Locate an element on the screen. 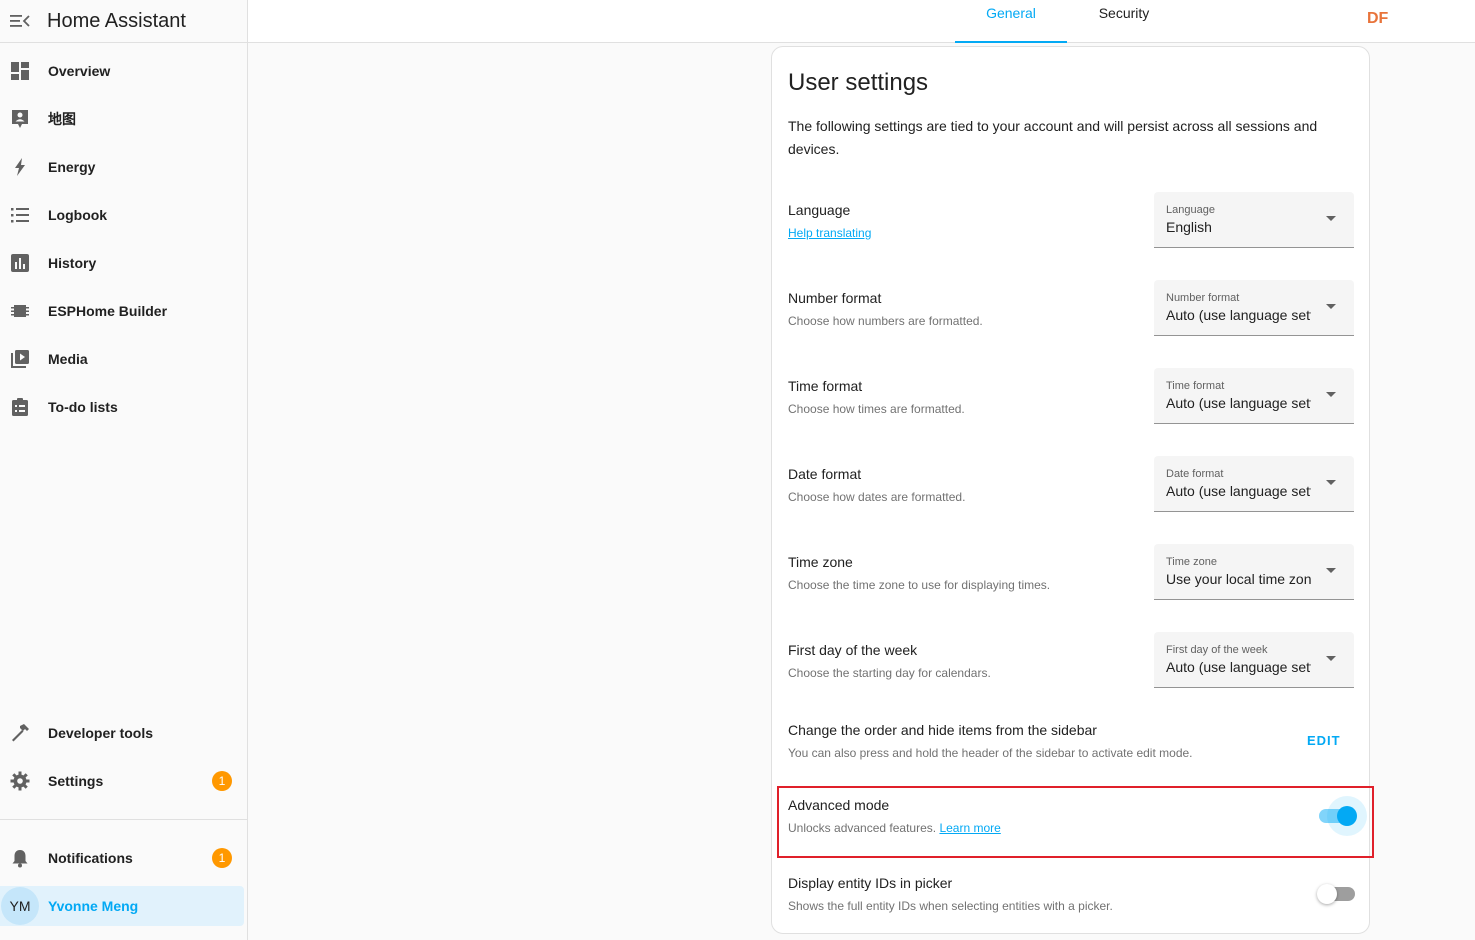 This screenshot has width=1475, height=940. notifications-badge: 1 is located at coordinates (222, 858).